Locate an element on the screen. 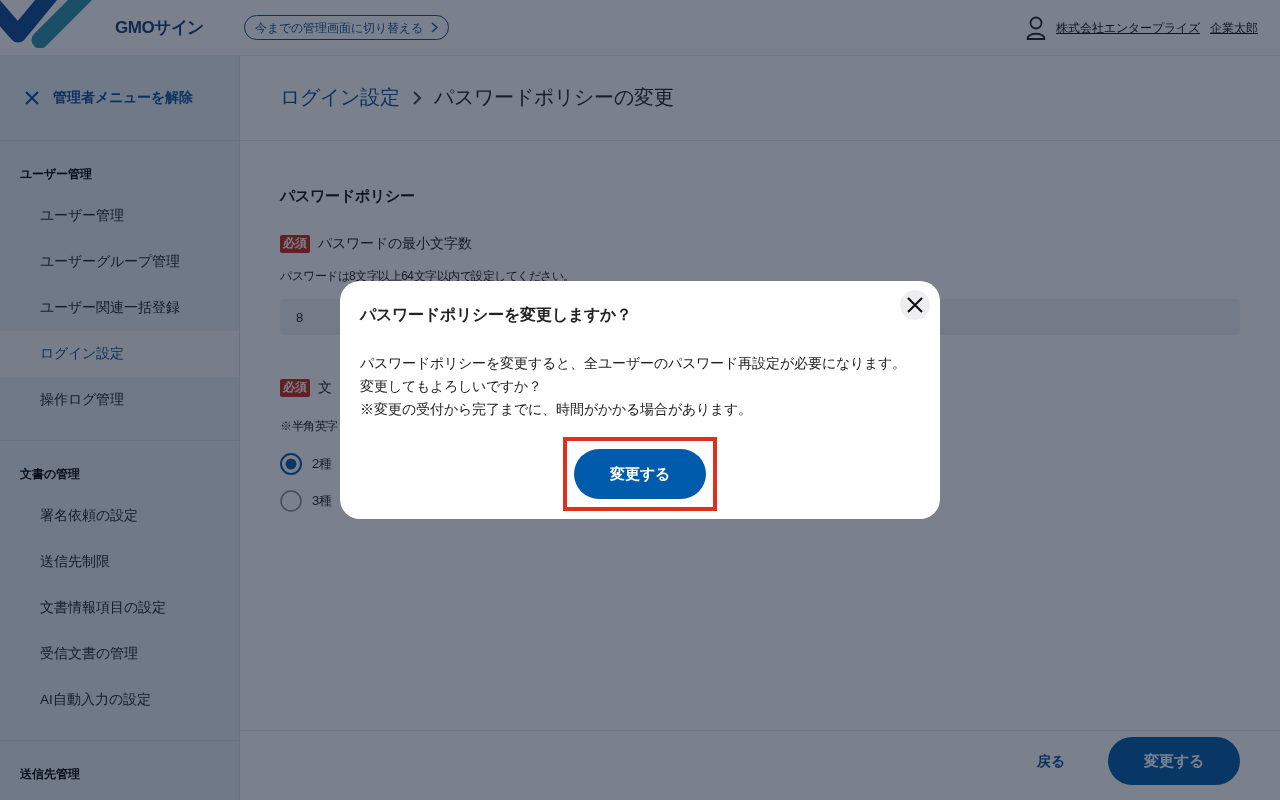 The image size is (1280, 800). back-link: 戻る is located at coordinates (1051, 761).